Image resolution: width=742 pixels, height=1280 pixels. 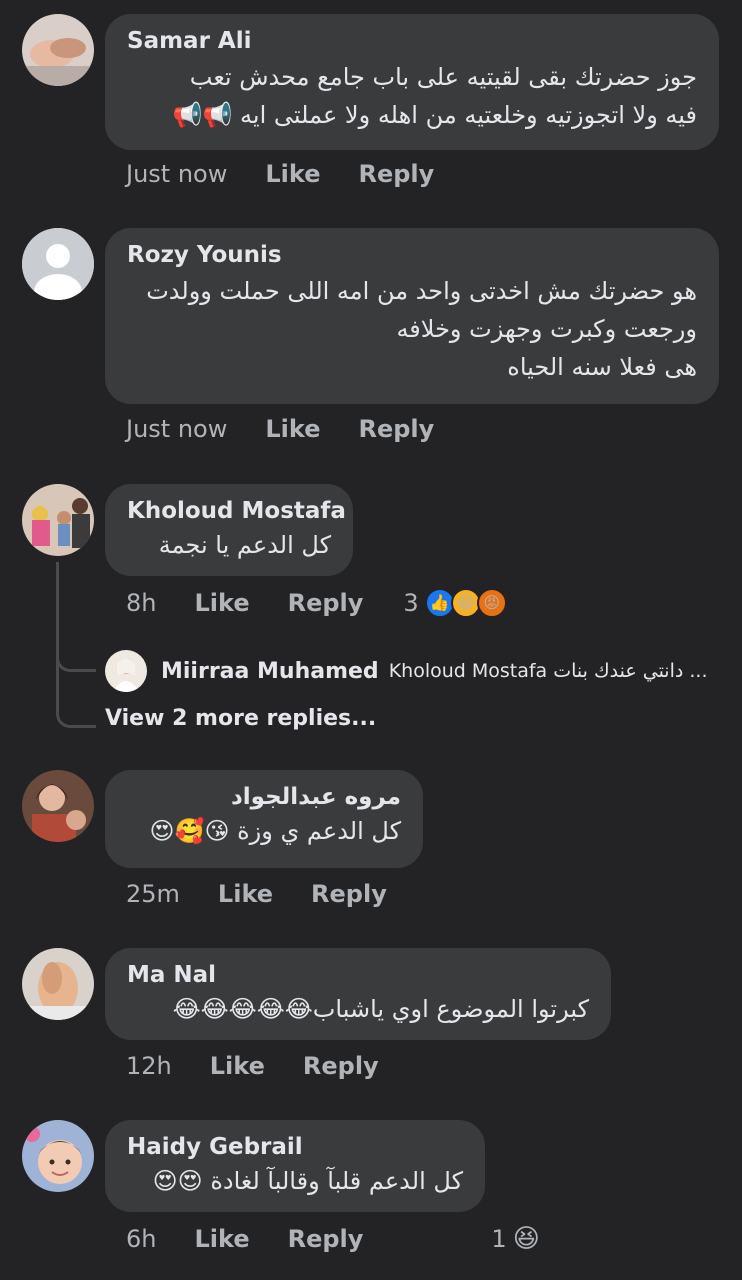 I want to click on comment-actions: 8h Like Reply 3 👍 😆 😡, so click(x=316, y=603).